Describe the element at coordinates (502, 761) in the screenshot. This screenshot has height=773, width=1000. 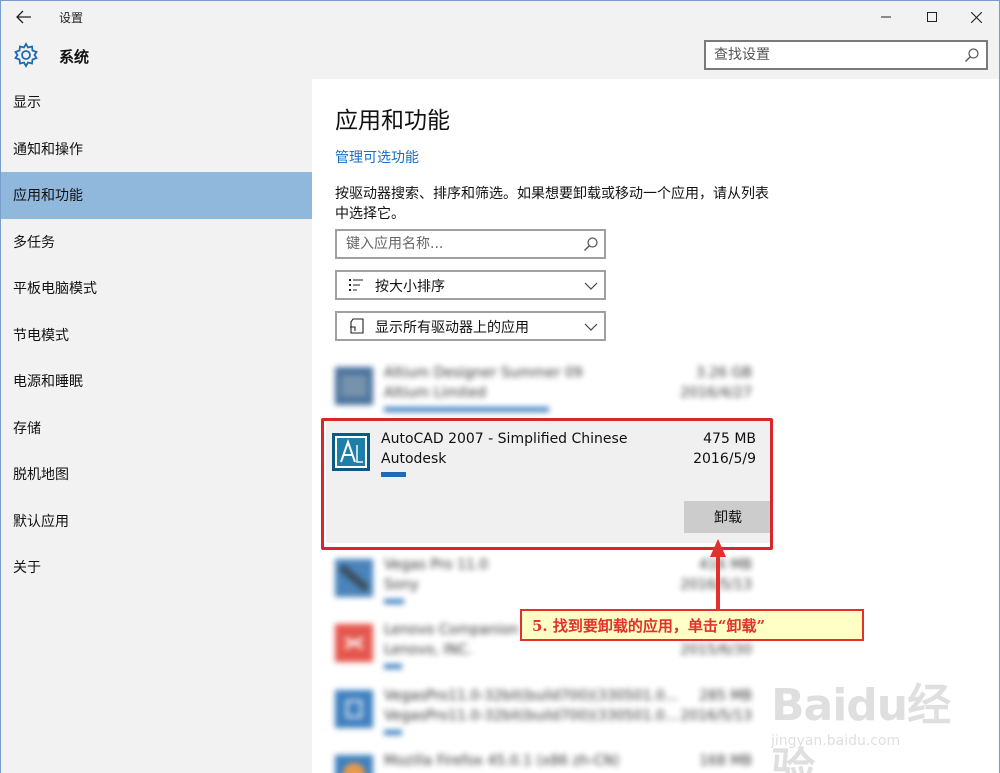
I see `app-name: Mozilla Firefox 45.0.1 (x86 zh-CN)` at that location.